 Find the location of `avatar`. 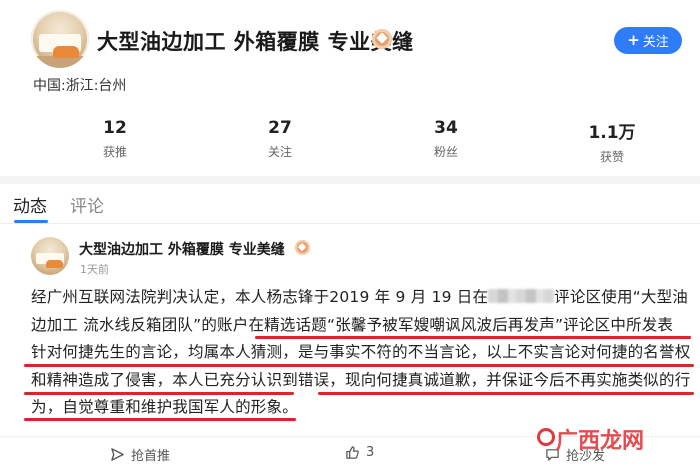

avatar is located at coordinates (60, 39).